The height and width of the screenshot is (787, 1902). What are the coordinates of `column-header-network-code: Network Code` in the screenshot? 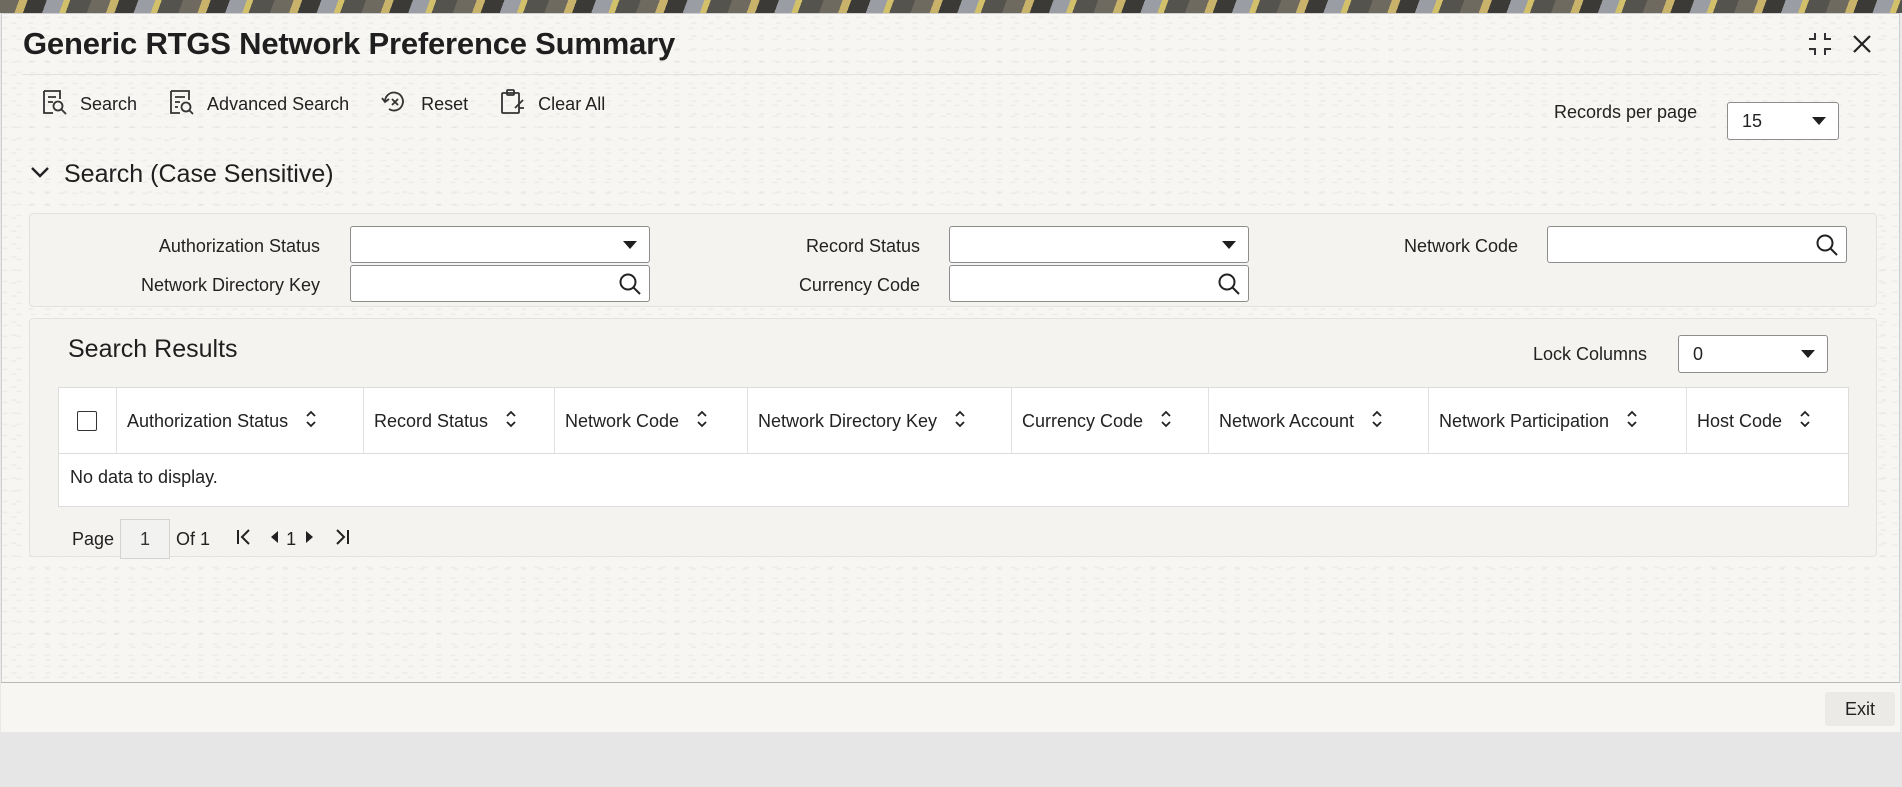 It's located at (651, 421).